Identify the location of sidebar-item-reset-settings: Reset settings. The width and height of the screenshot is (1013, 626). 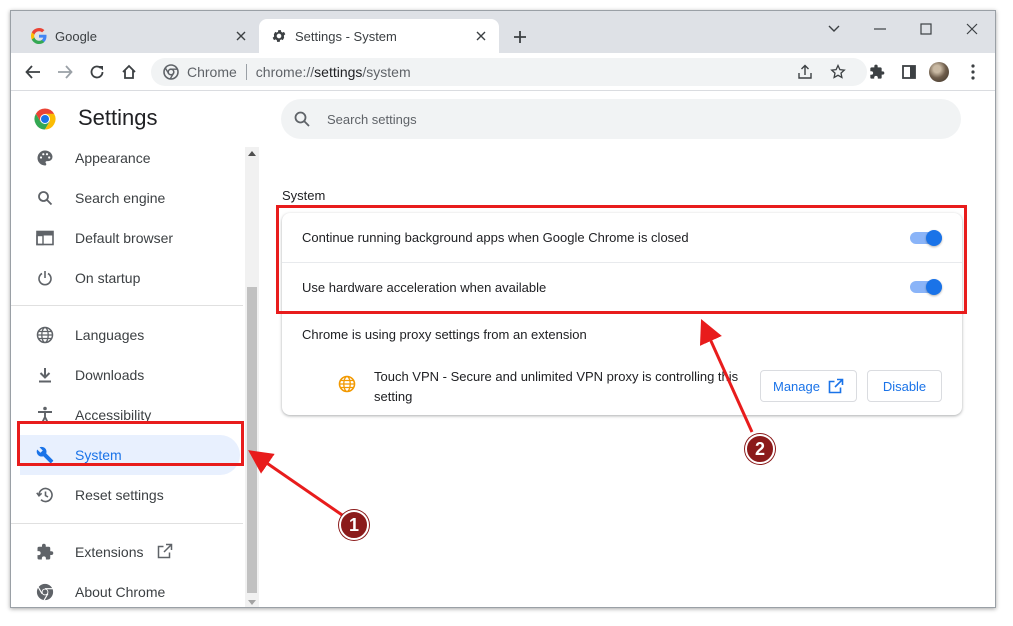
(127, 495).